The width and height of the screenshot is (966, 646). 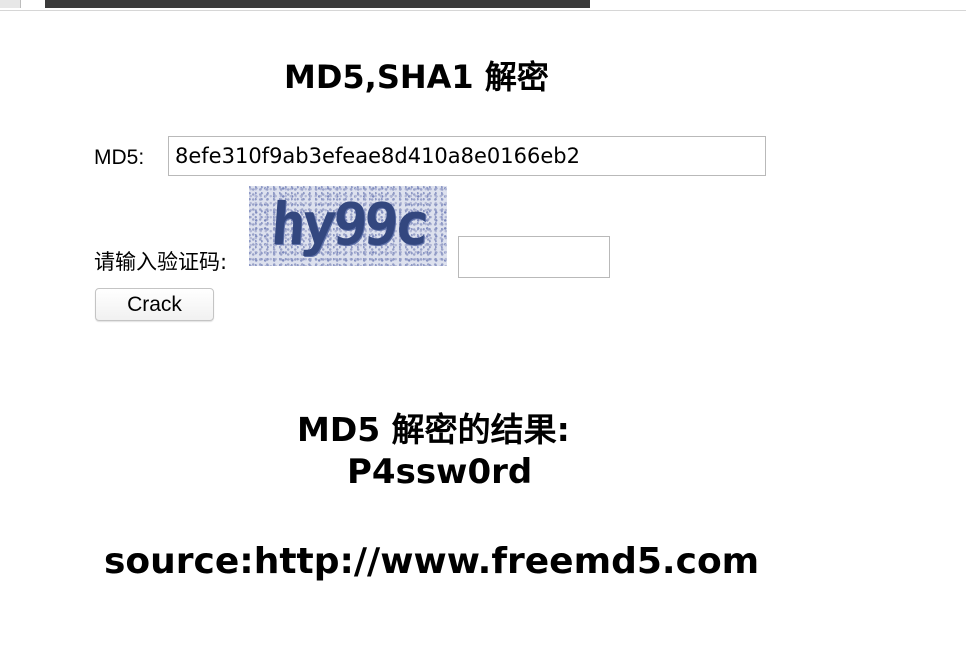 What do you see at coordinates (119, 157) in the screenshot?
I see `md5-label: MD5:` at bounding box center [119, 157].